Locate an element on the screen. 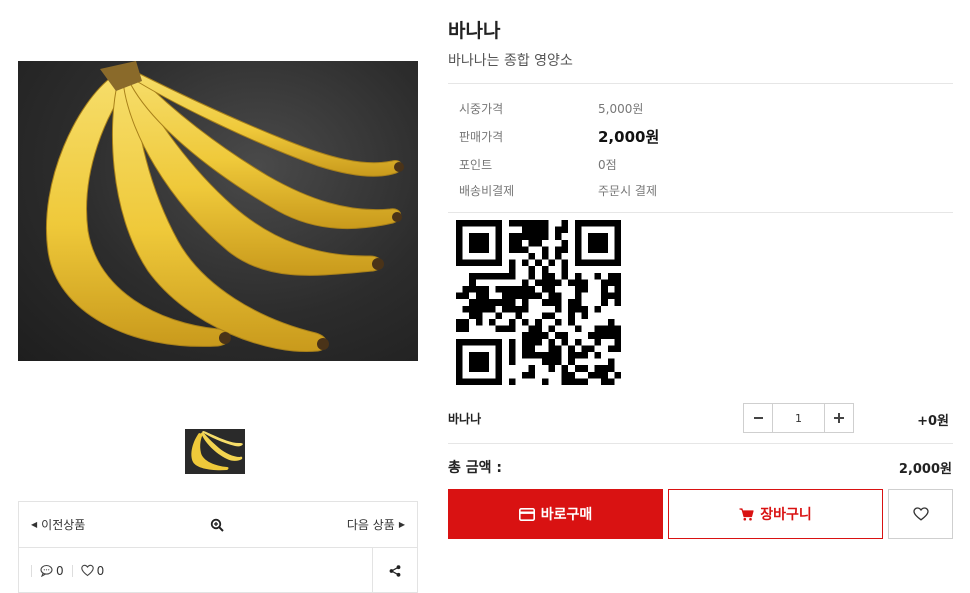 The width and height of the screenshot is (970, 593). prev-product-link: ◀ 이전상품 is located at coordinates (58, 524).